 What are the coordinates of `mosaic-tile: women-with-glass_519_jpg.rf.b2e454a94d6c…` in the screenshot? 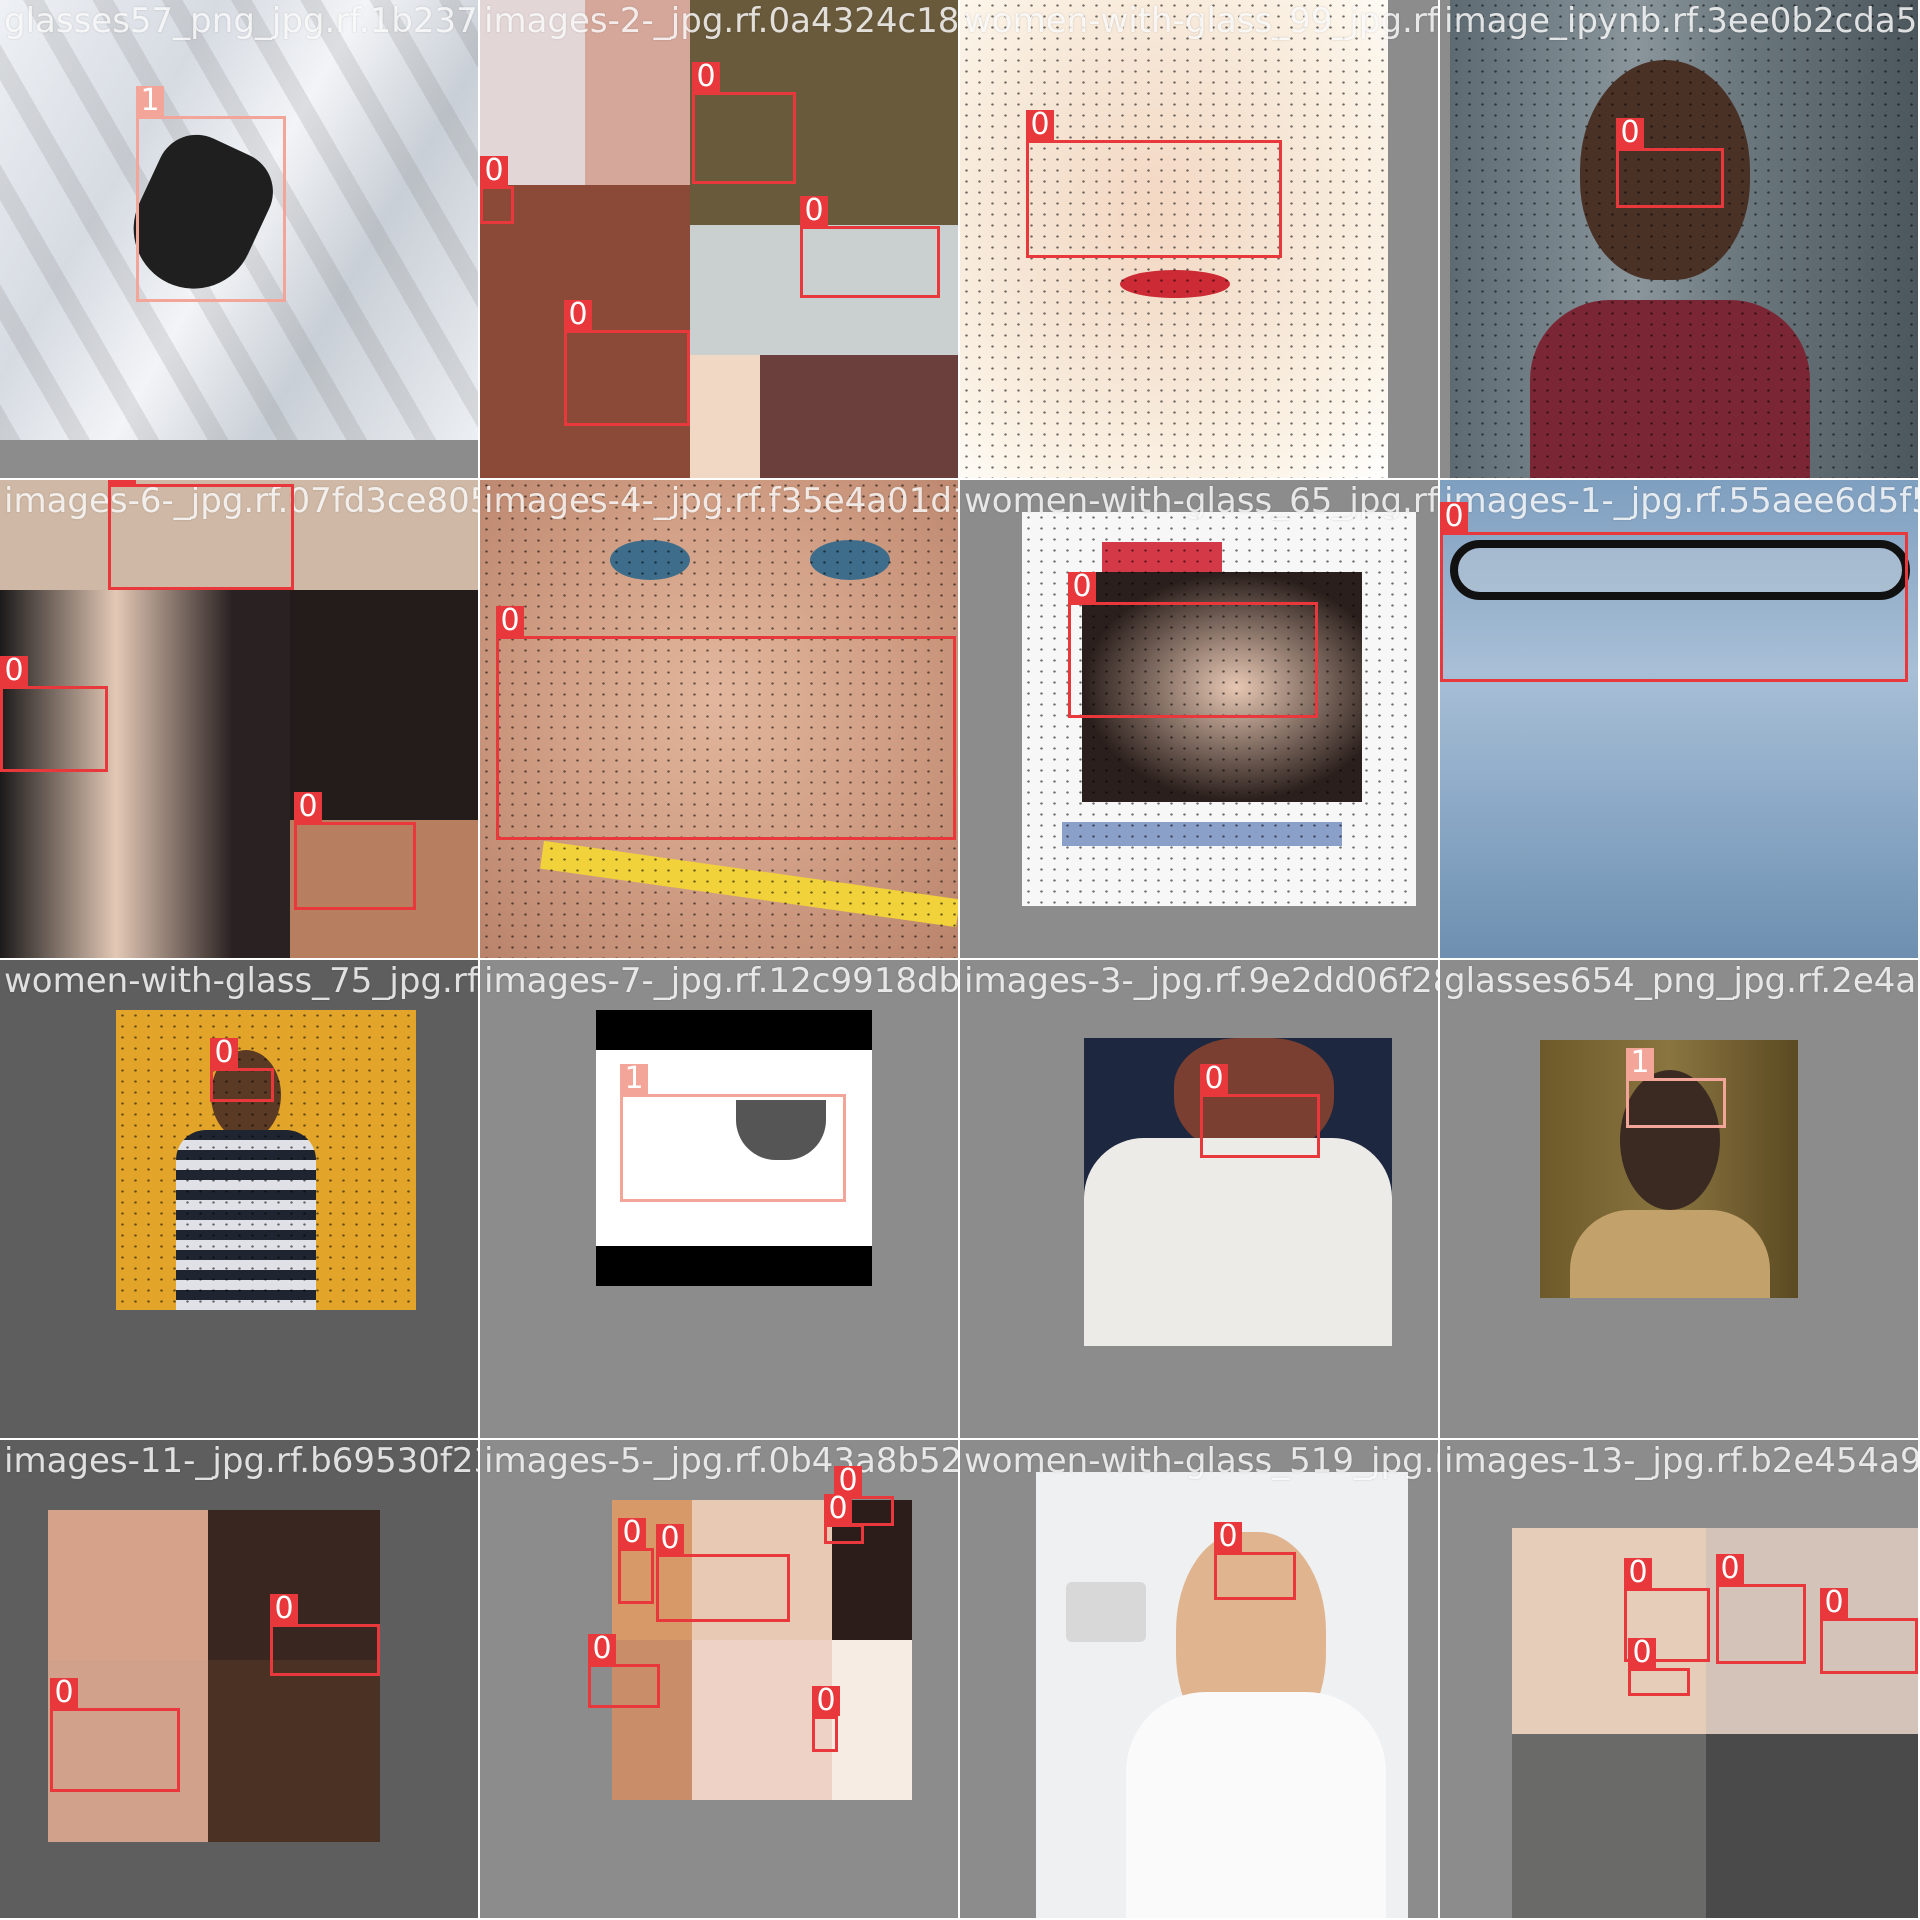 It's located at (1199, 1679).